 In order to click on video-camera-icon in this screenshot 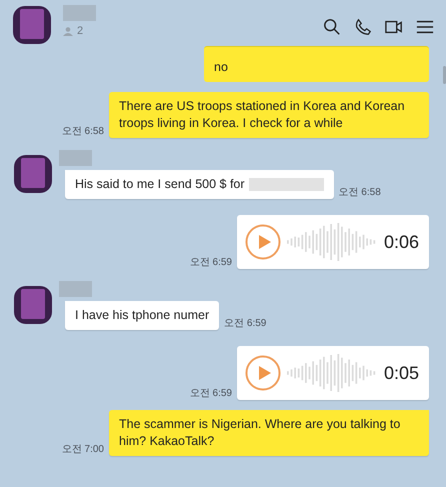, I will do `click(394, 27)`.